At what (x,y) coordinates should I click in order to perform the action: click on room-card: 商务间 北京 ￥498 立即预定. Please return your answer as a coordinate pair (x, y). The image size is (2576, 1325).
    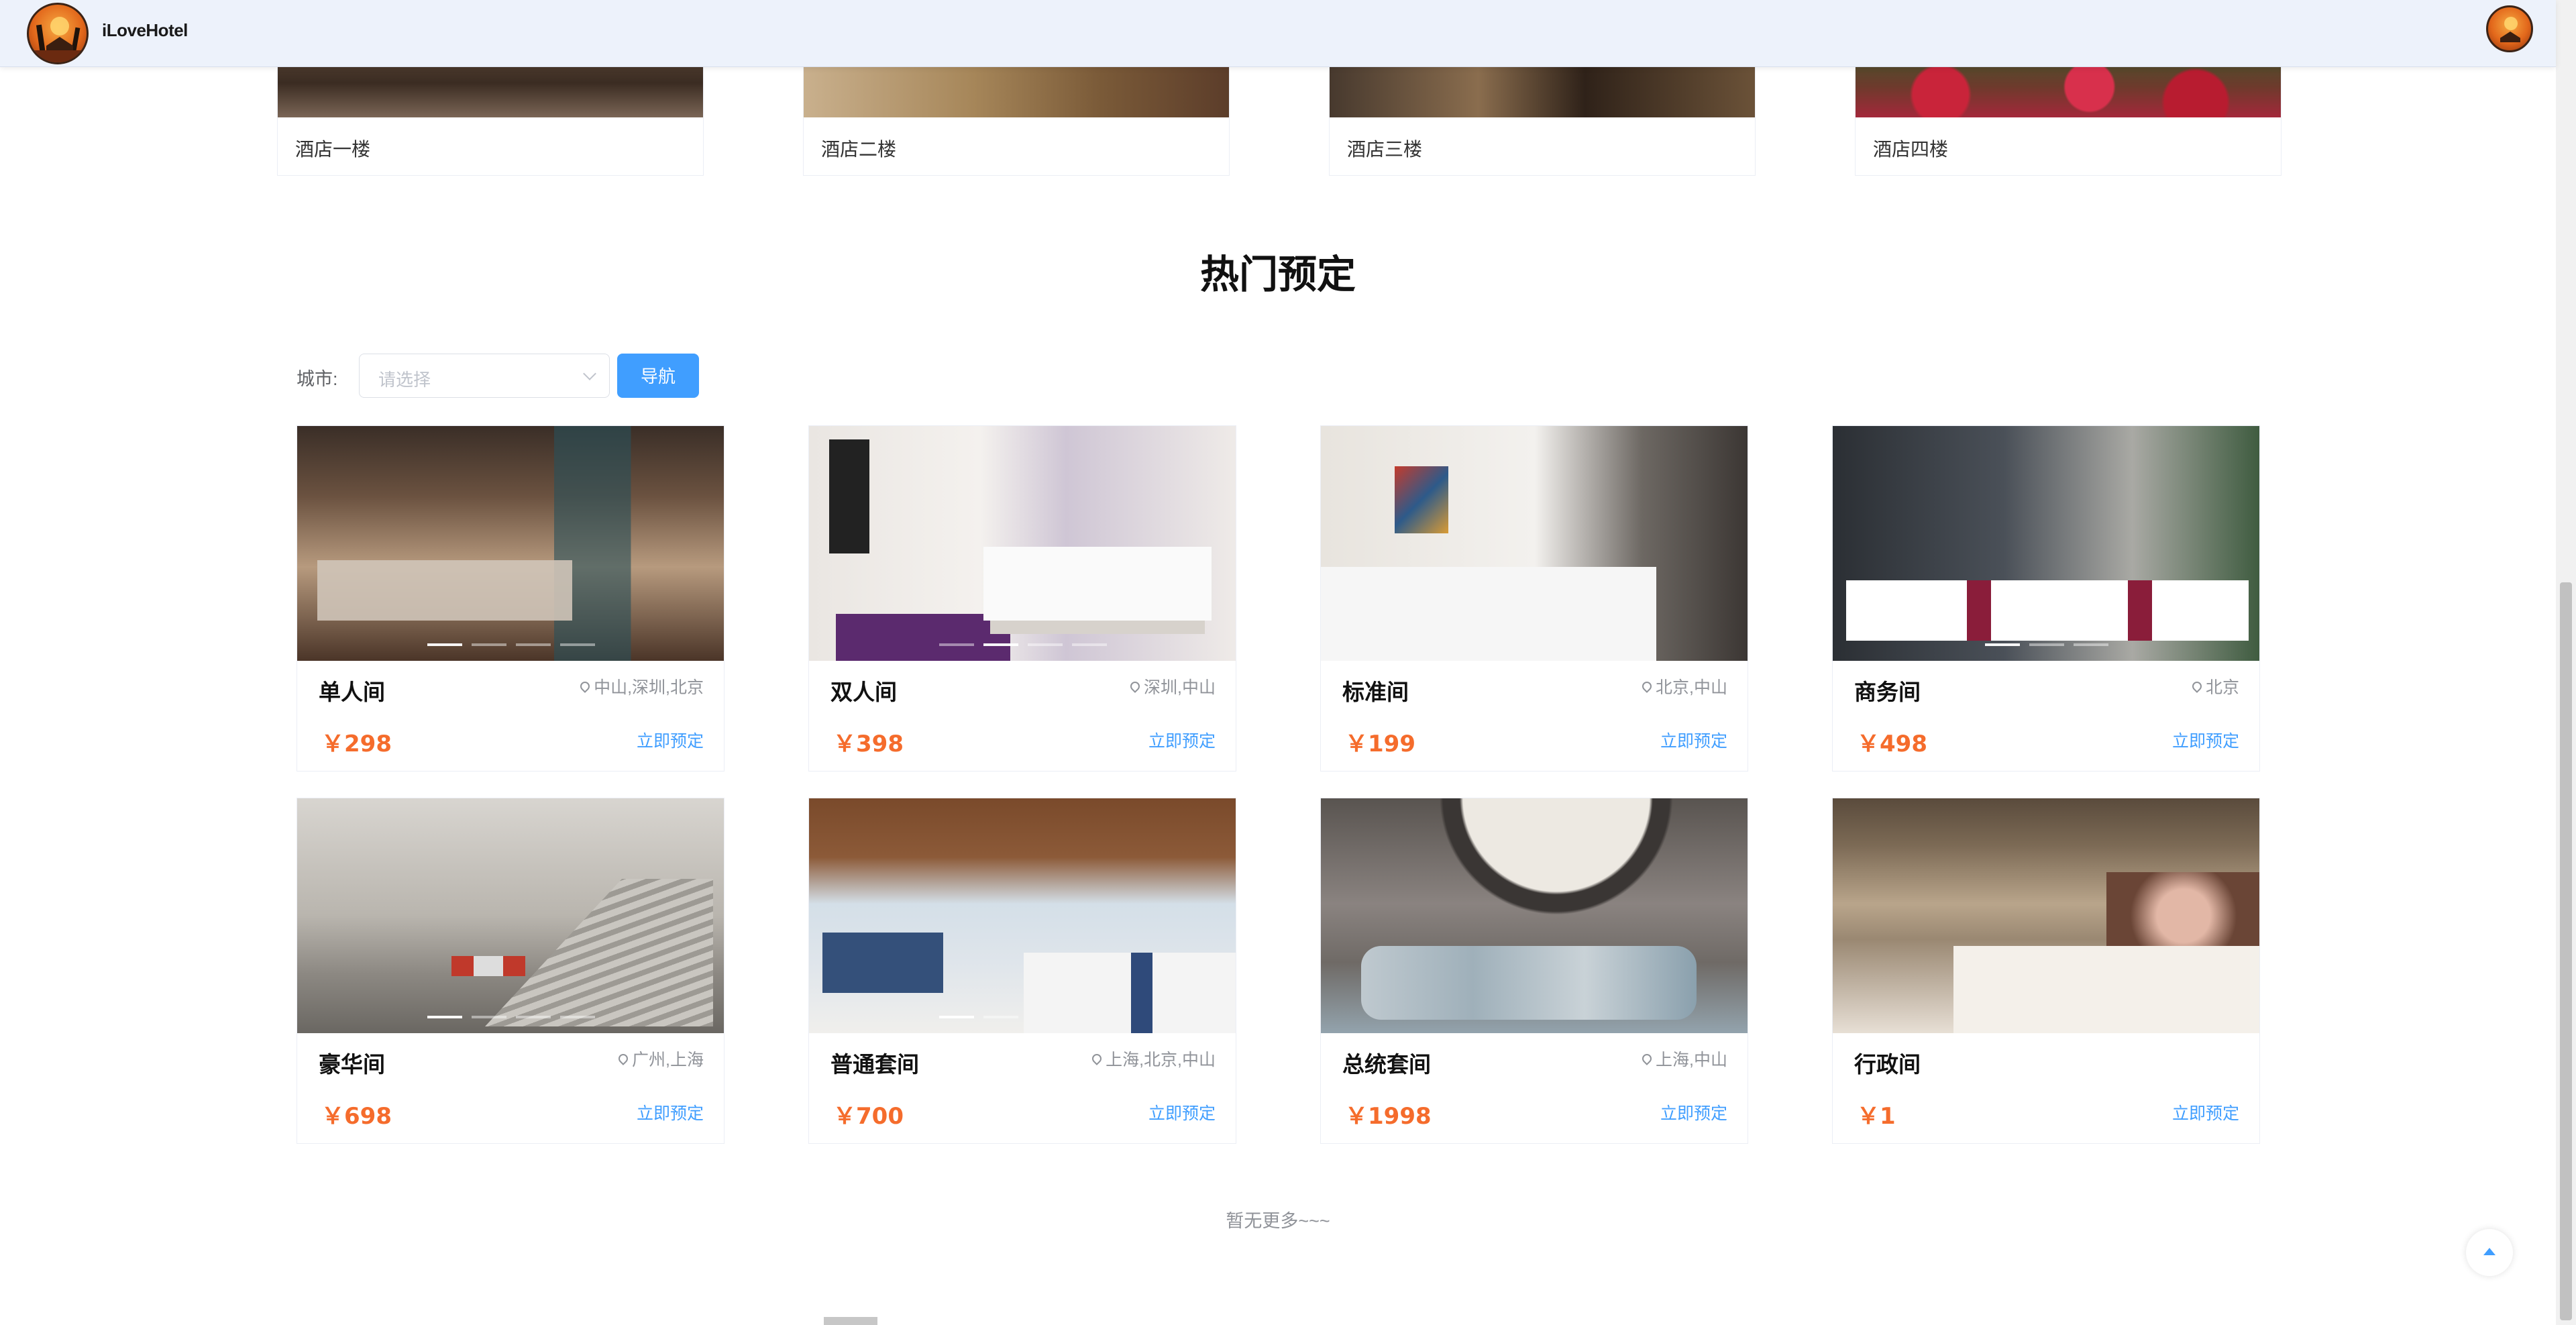
    Looking at the image, I should click on (2046, 598).